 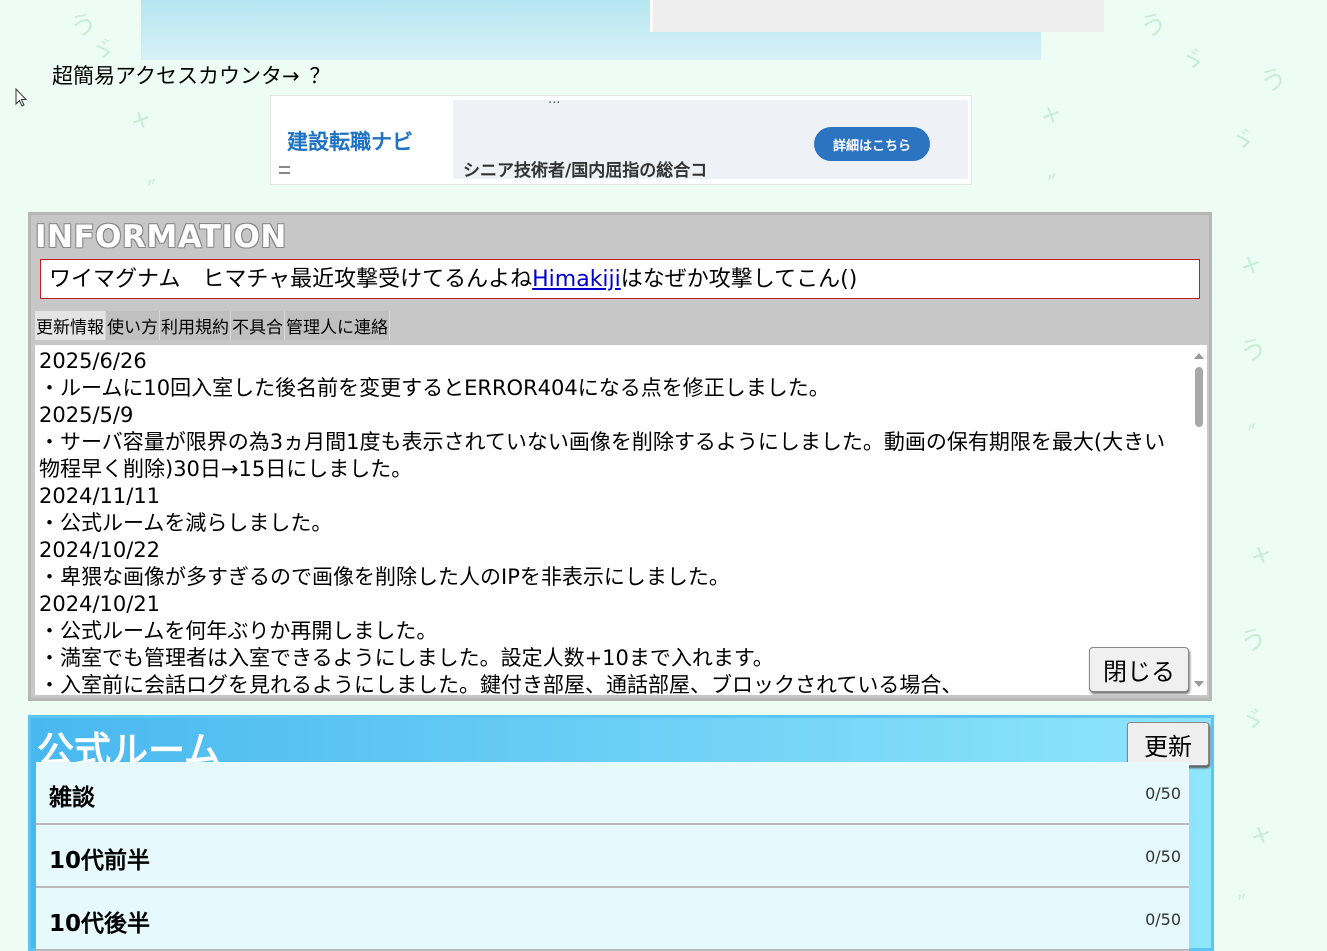 What do you see at coordinates (1199, 356) in the screenshot?
I see `scroll-up-arrow-icon` at bounding box center [1199, 356].